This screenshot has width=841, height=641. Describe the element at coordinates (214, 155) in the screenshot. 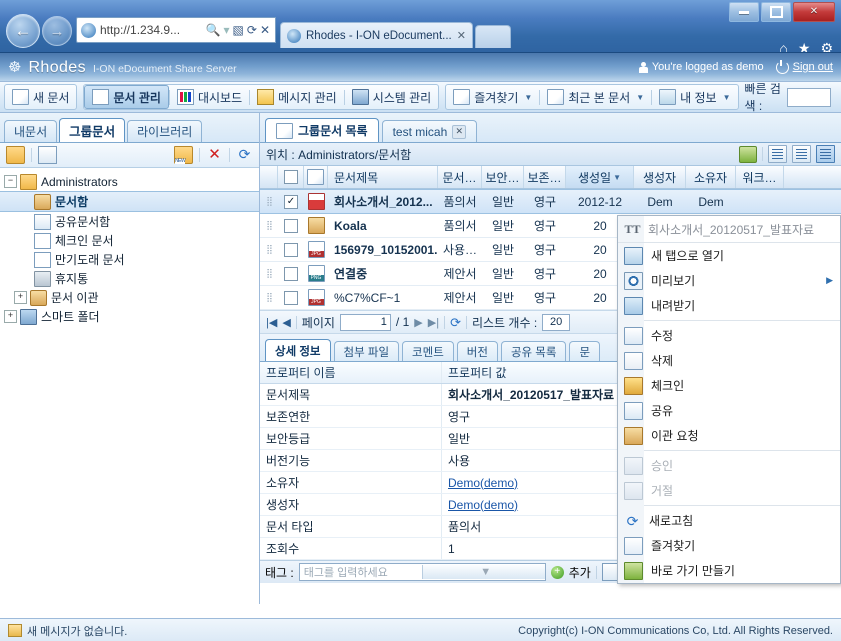

I see `delete-x-icon: ✕` at that location.